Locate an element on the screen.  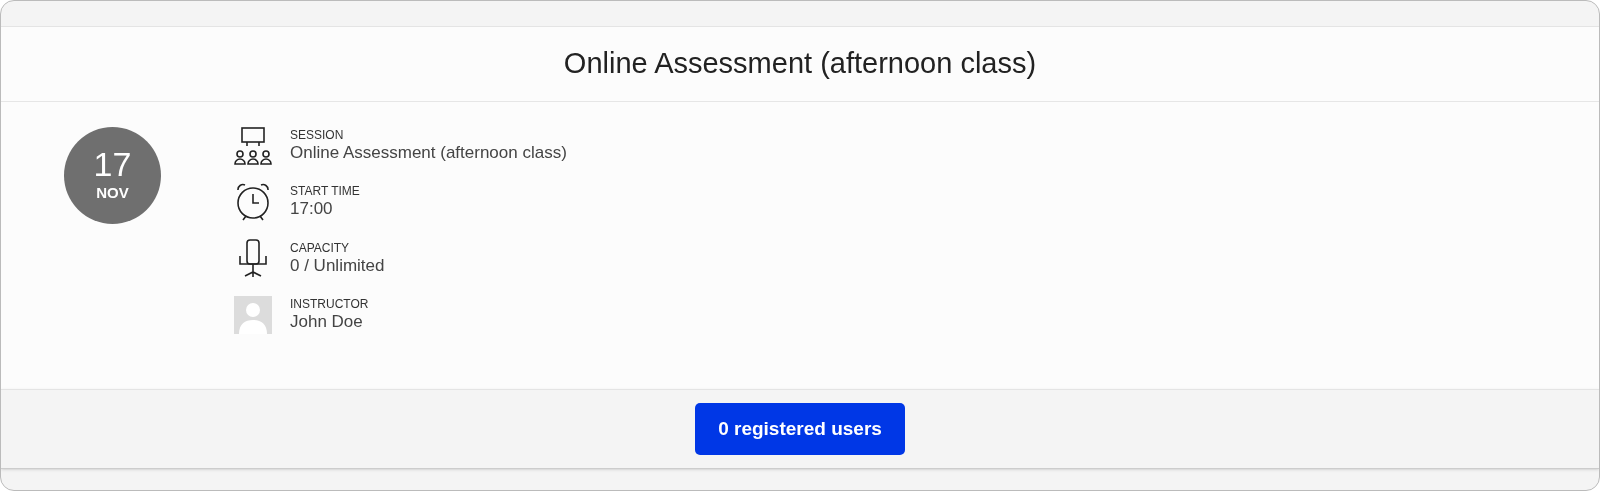
date-day: 17 is located at coordinates (112, 164).